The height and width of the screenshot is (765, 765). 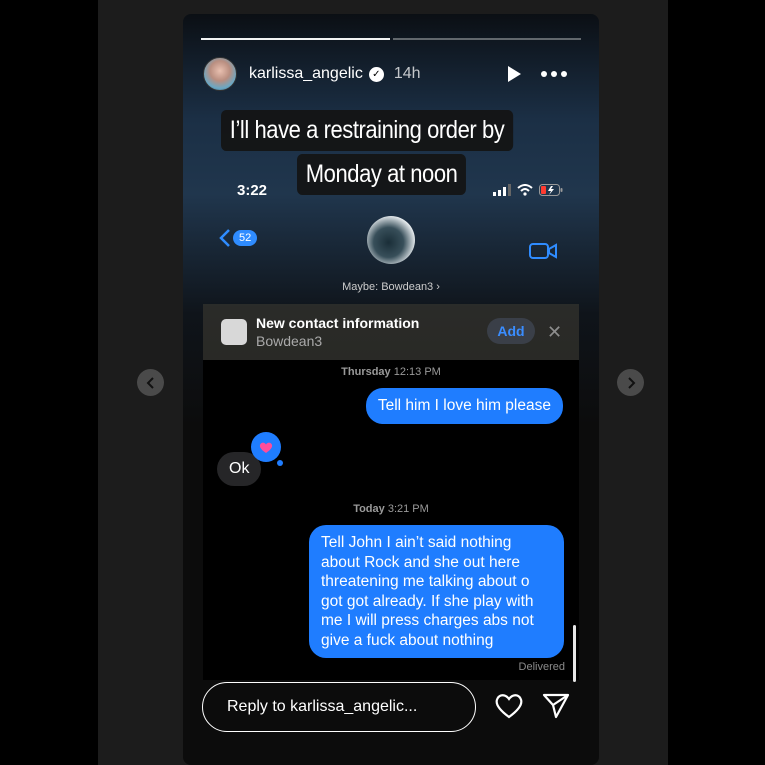 What do you see at coordinates (464, 406) in the screenshot?
I see `outgoing-message: Tell him I love him please` at bounding box center [464, 406].